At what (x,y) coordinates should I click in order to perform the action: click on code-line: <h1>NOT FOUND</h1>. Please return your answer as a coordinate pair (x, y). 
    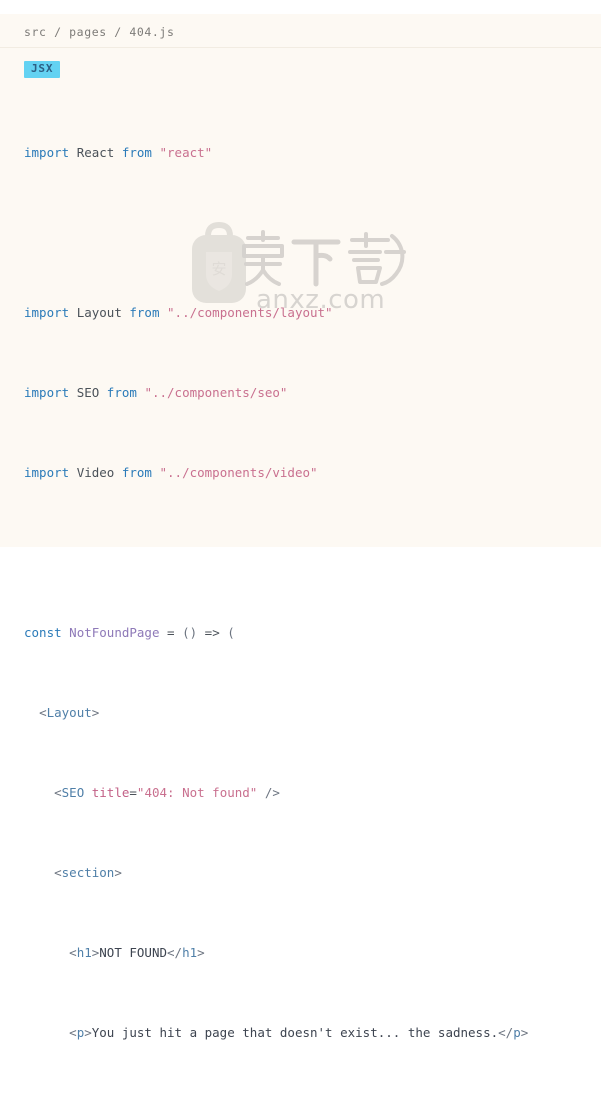
    Looking at the image, I should click on (137, 952).